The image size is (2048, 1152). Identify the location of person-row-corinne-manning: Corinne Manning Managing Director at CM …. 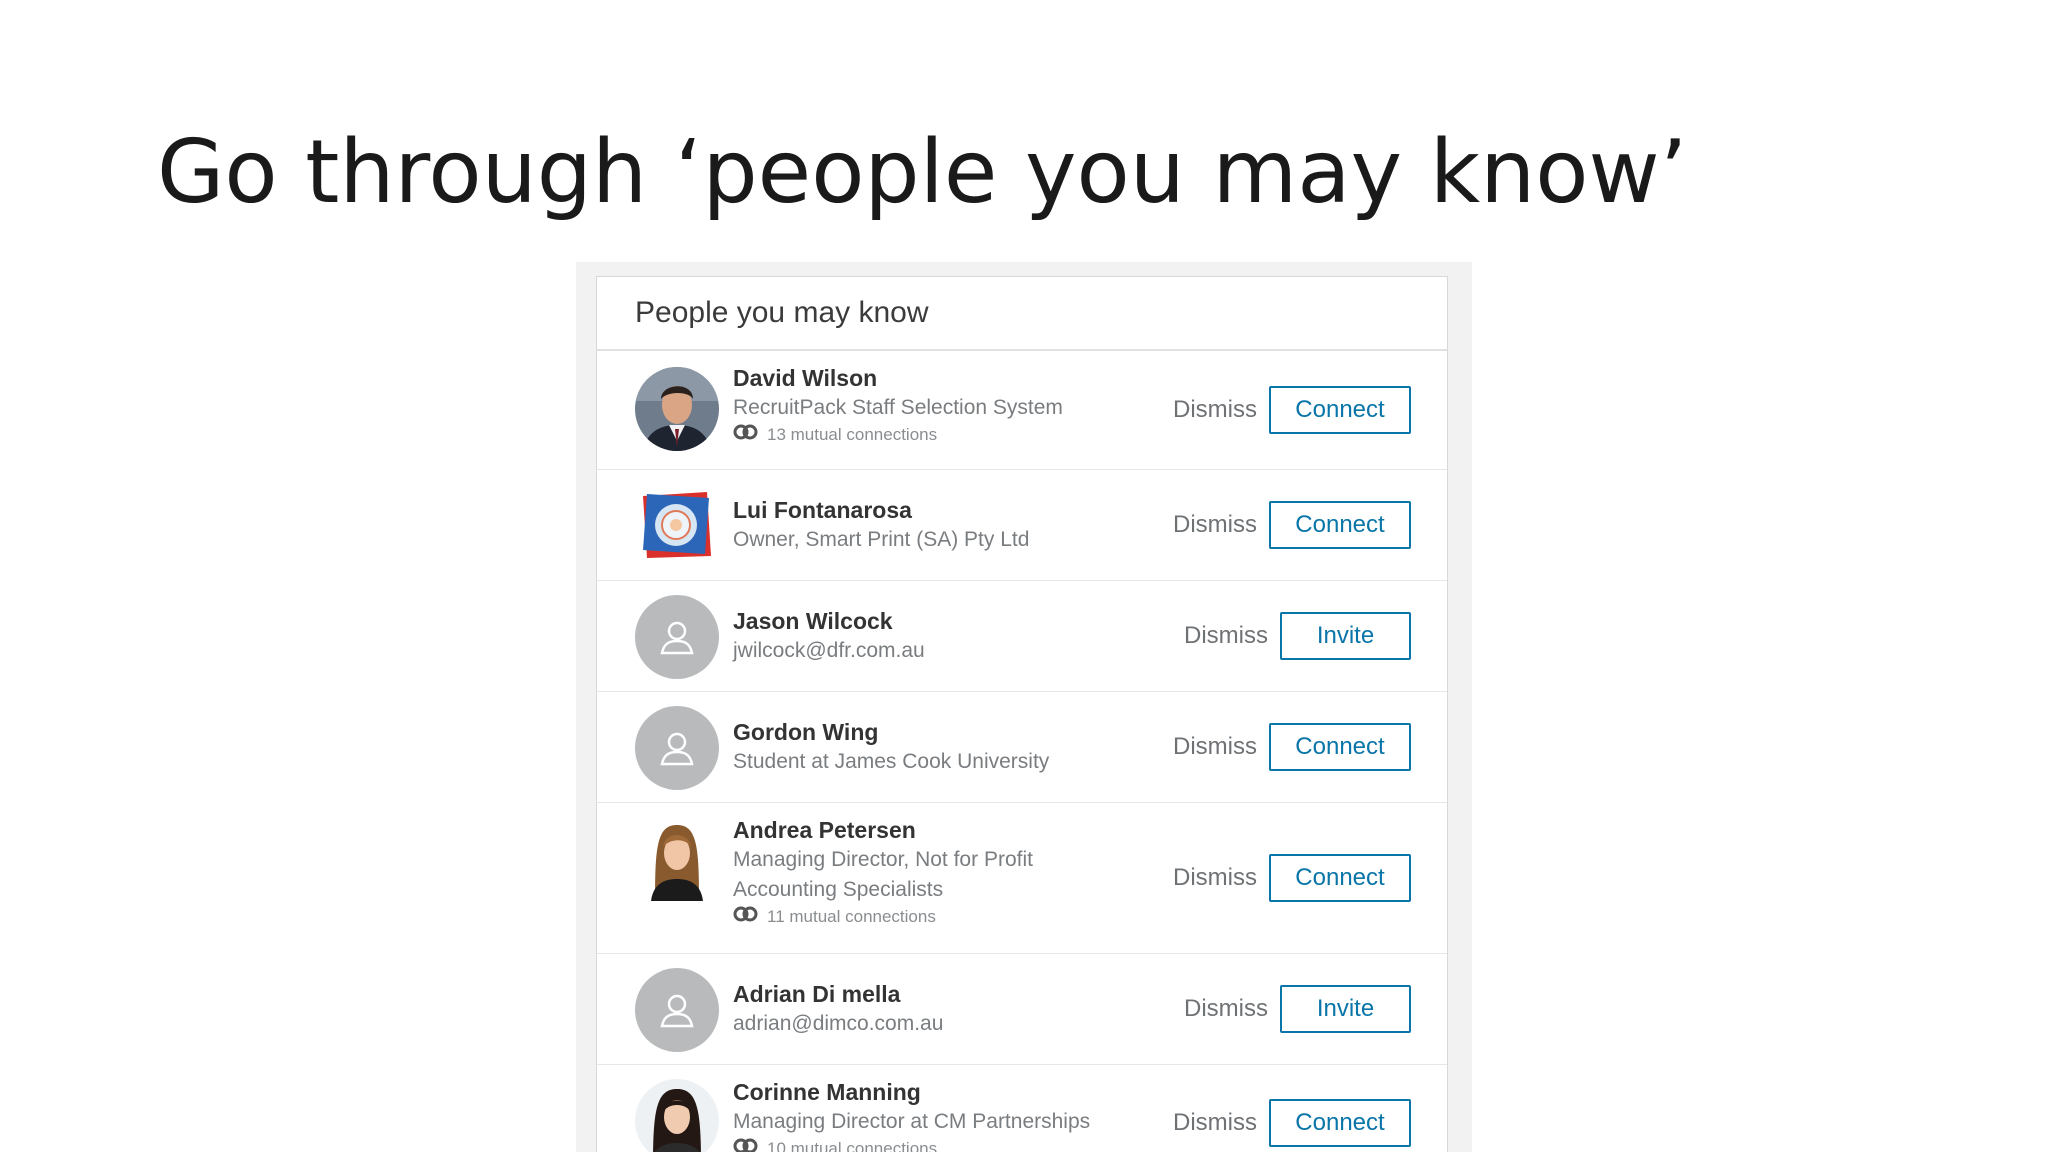
(1022, 1108).